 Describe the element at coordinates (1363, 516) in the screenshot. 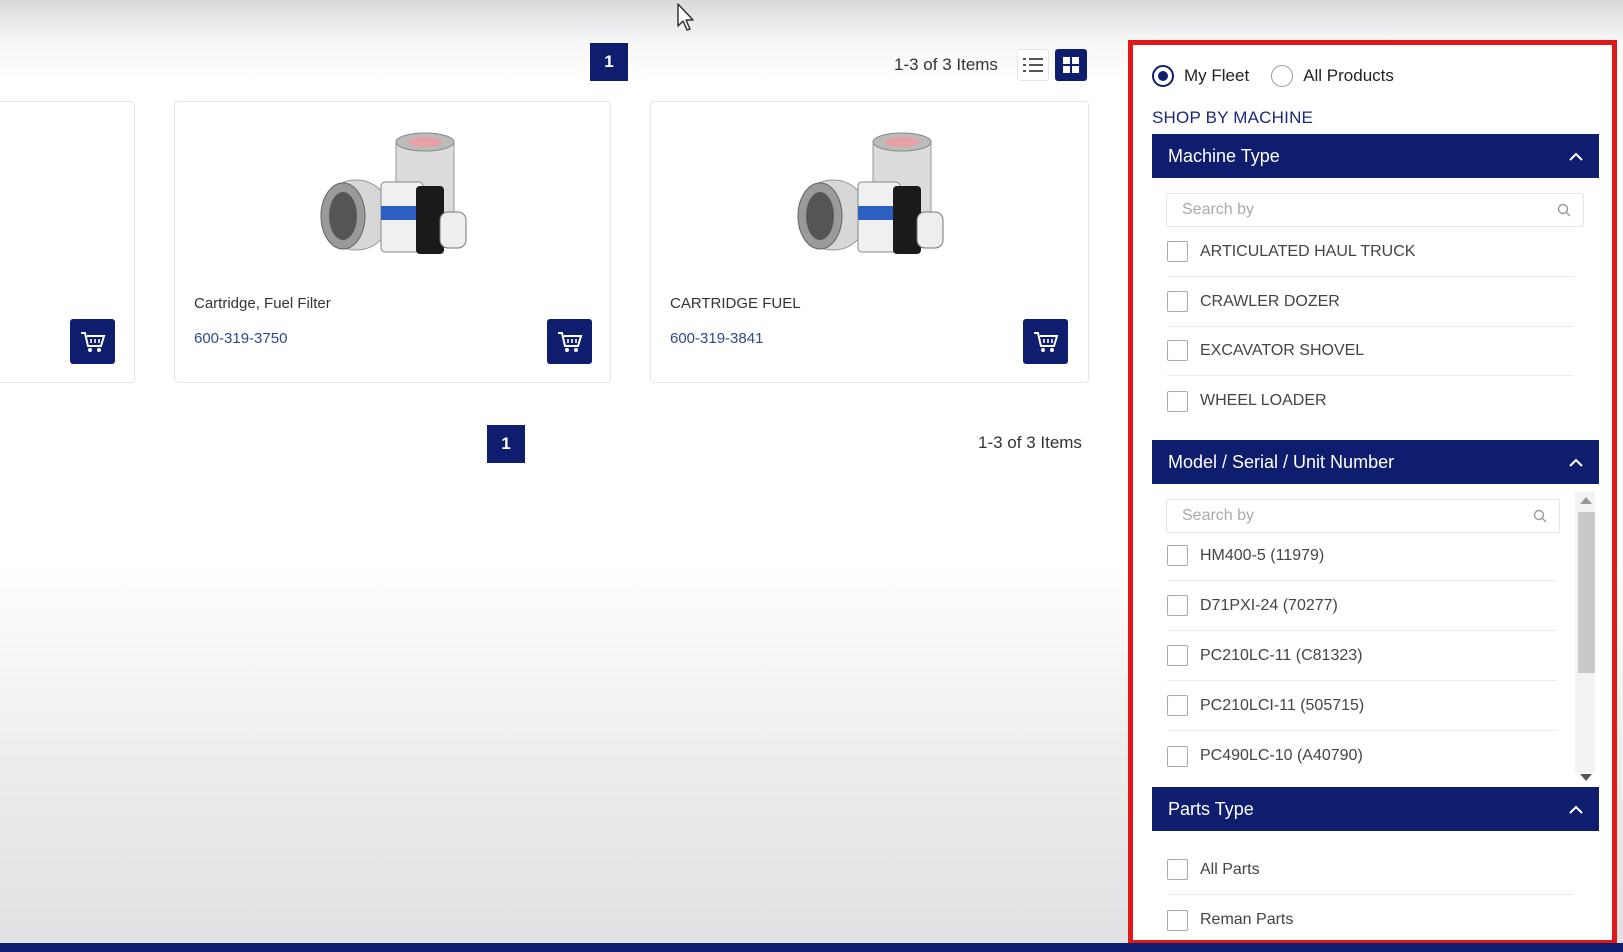

I see `model-serial-search-input: Search by` at that location.